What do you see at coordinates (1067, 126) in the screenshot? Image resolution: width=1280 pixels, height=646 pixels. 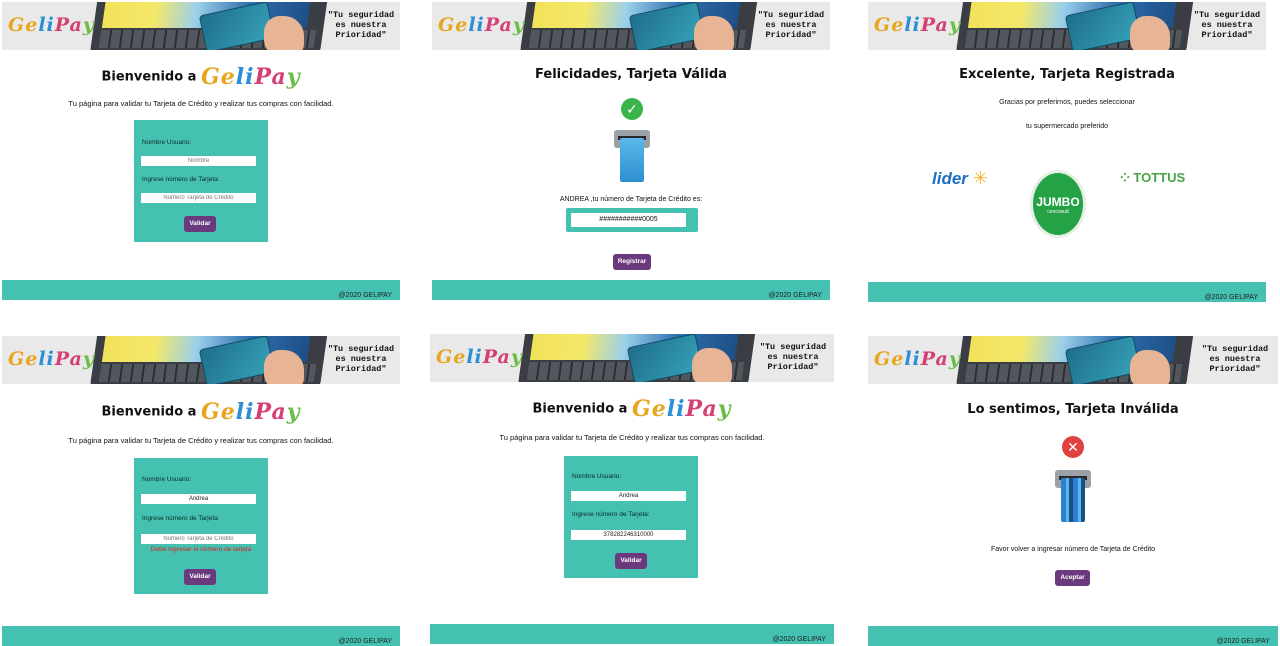 I see `thanks-line-2: tu supermercado preferido` at bounding box center [1067, 126].